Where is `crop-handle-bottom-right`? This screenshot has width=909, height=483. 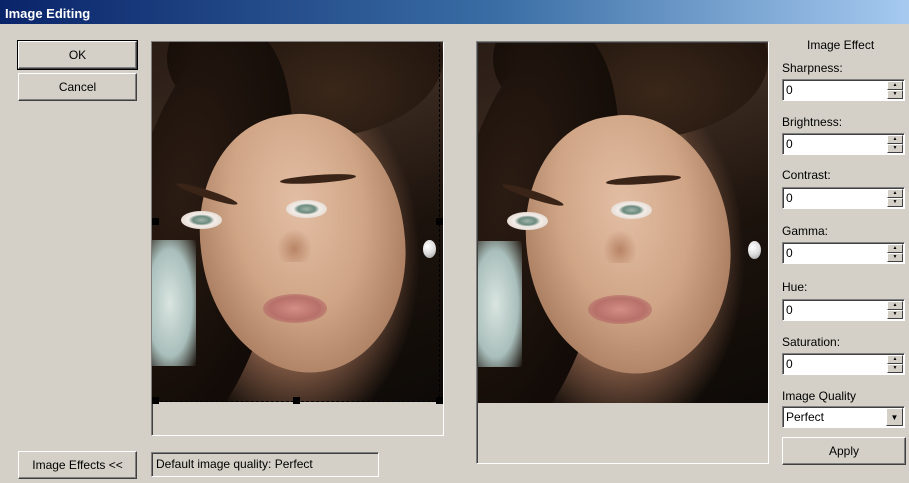 crop-handle-bottom-right is located at coordinates (439, 400).